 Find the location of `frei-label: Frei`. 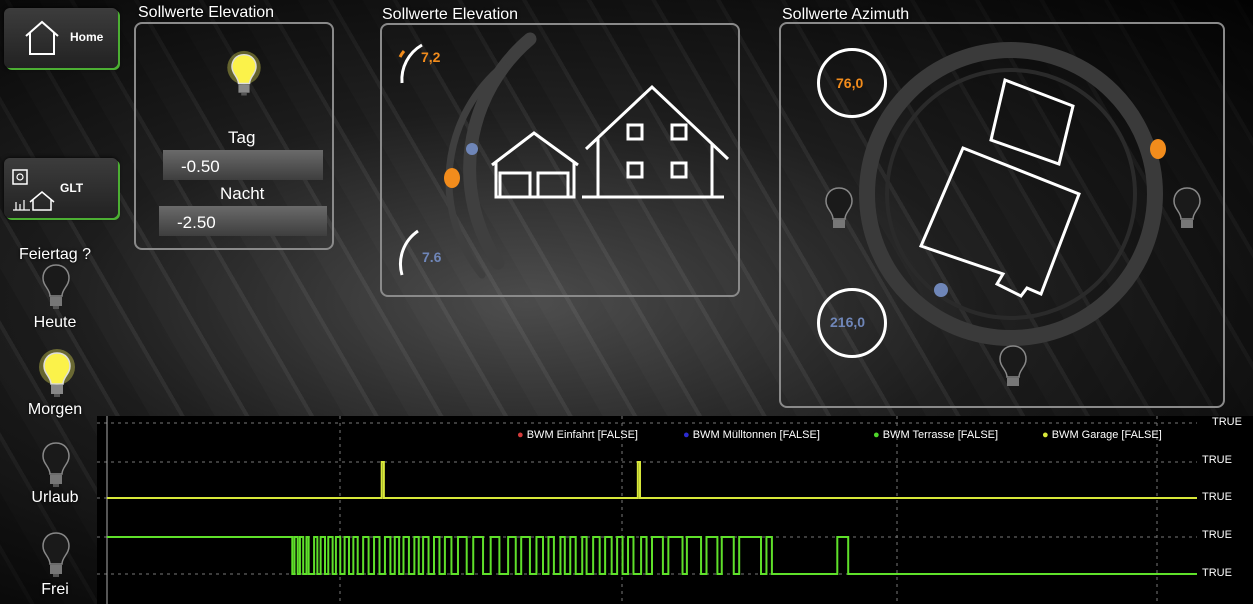

frei-label: Frei is located at coordinates (55, 589).